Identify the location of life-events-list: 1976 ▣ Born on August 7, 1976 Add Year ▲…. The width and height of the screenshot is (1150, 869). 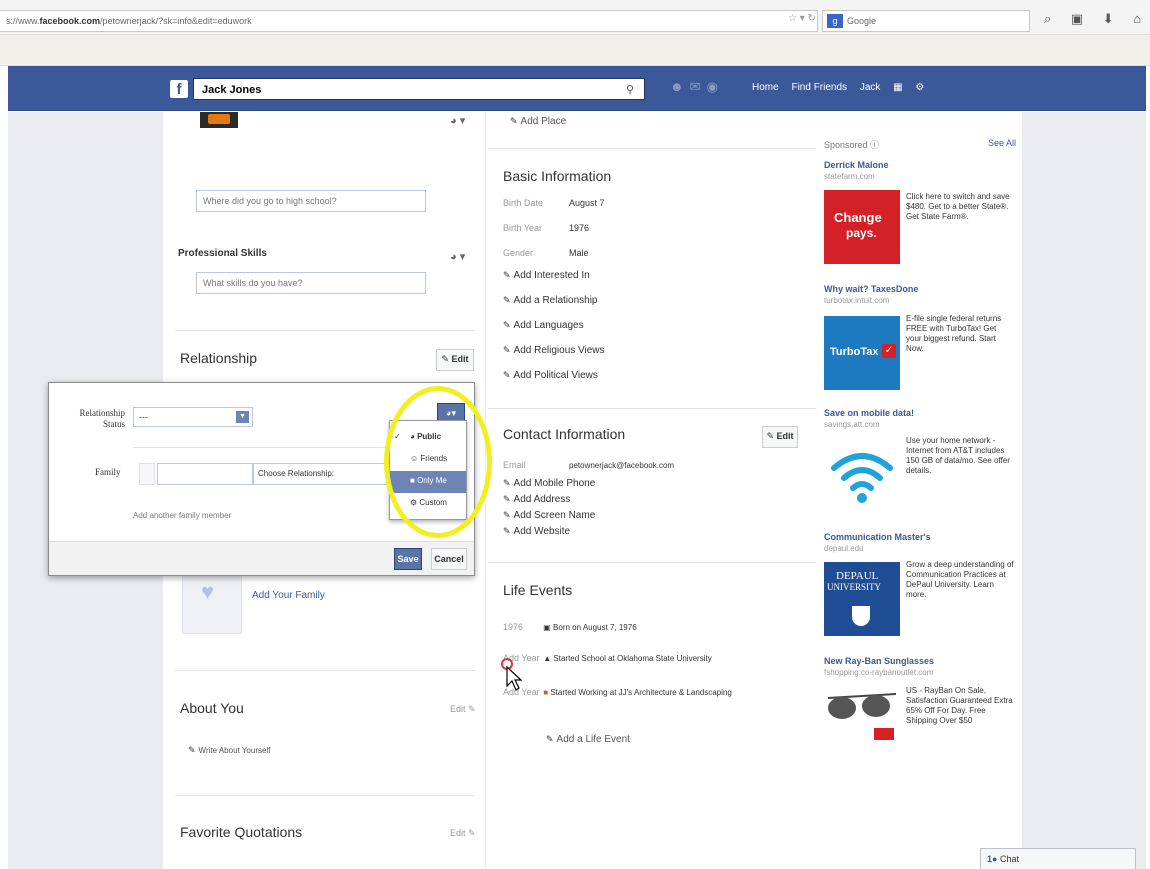
(658, 665).